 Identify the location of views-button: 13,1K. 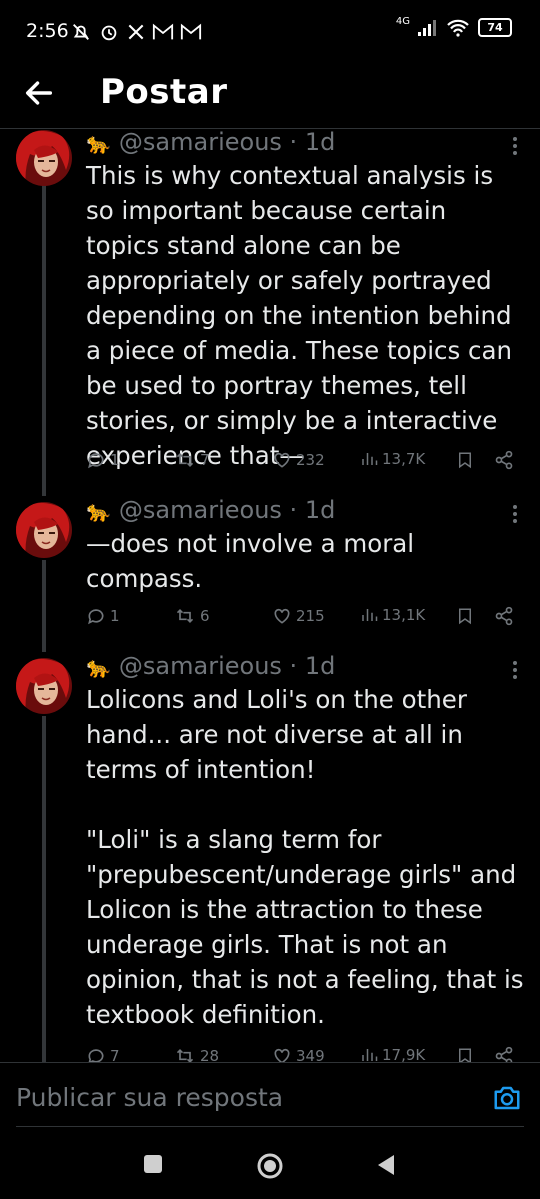
(392, 615).